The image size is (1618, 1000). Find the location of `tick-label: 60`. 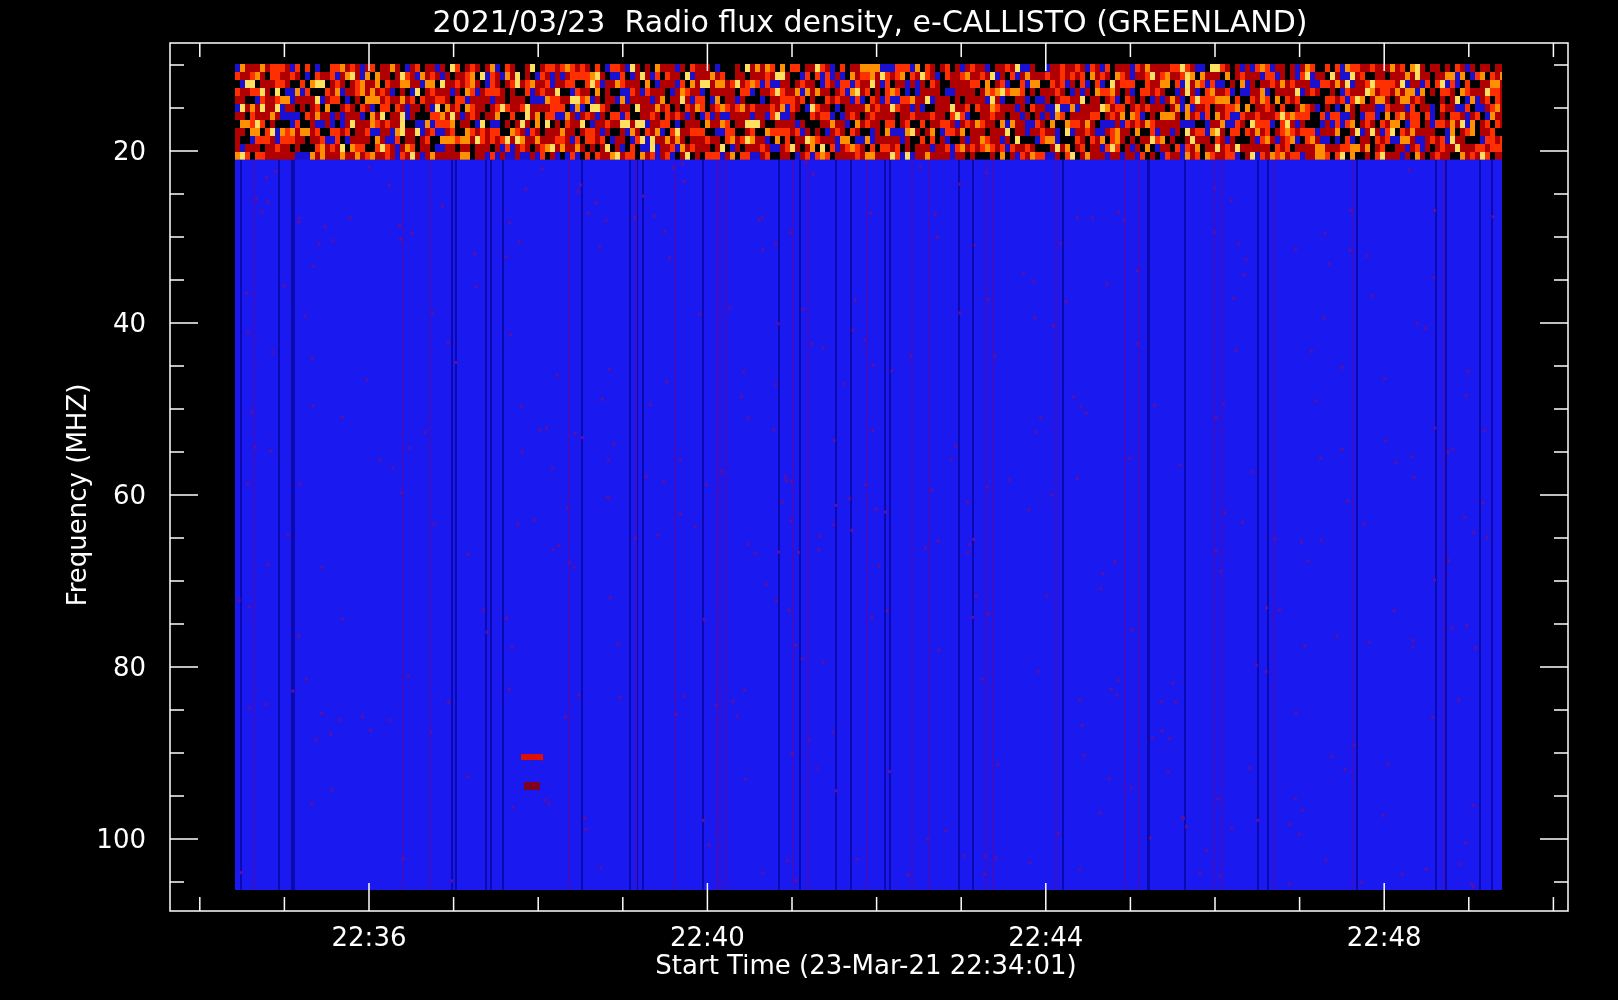

tick-label: 60 is located at coordinates (129, 495).